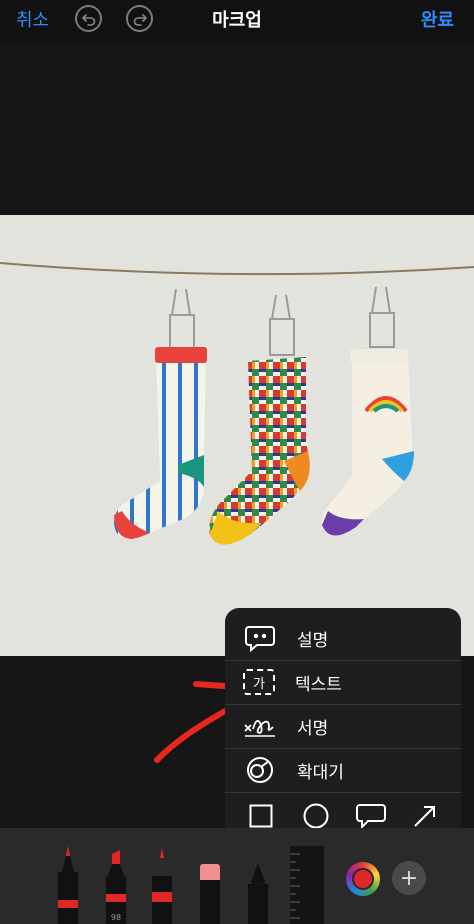  I want to click on menu-item-label: 확대기, so click(320, 772).